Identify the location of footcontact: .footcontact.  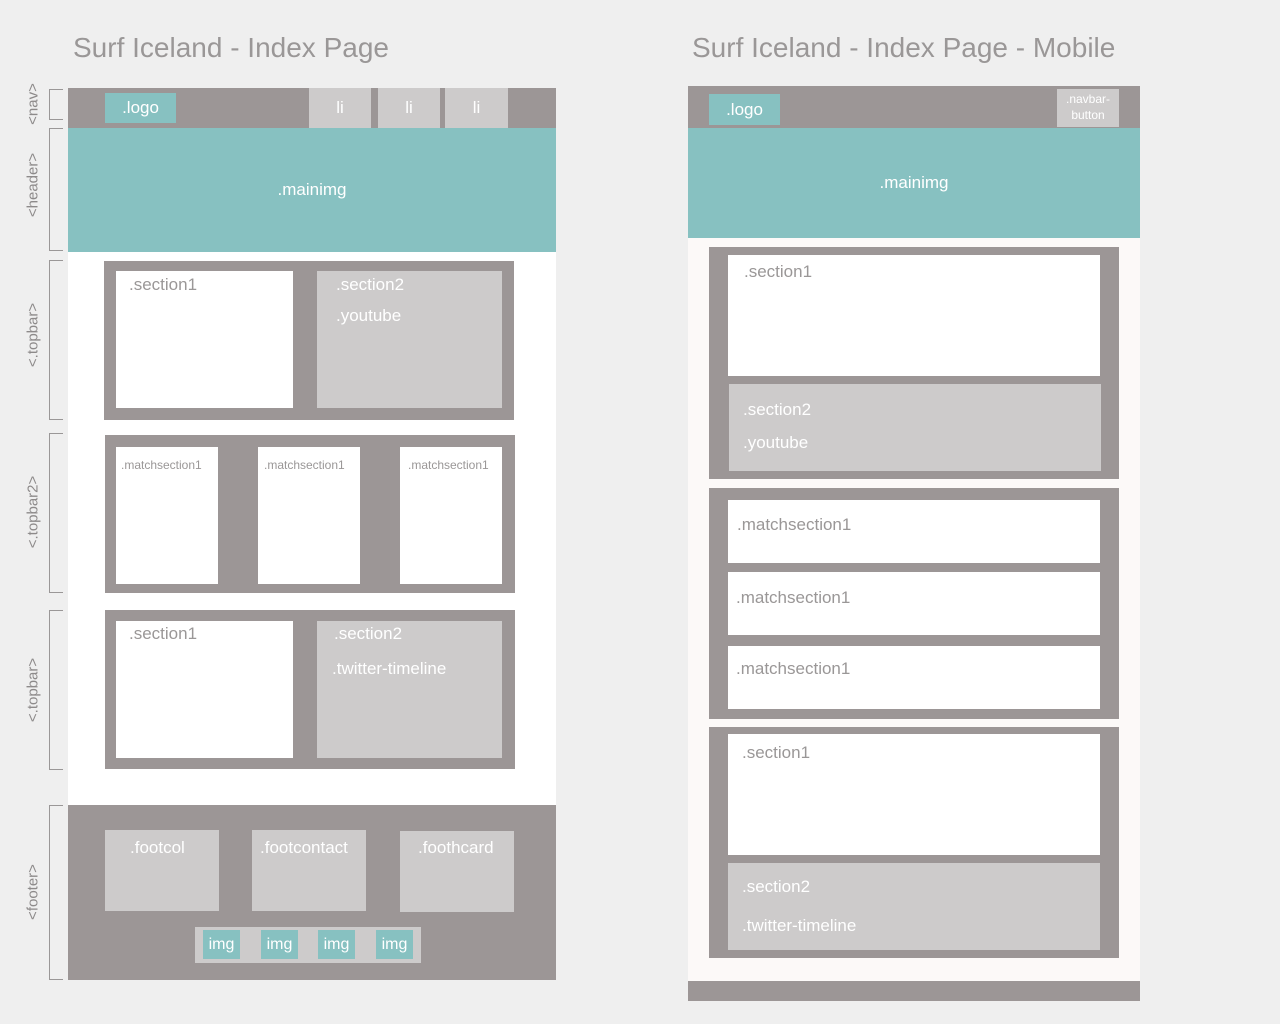
(309, 870).